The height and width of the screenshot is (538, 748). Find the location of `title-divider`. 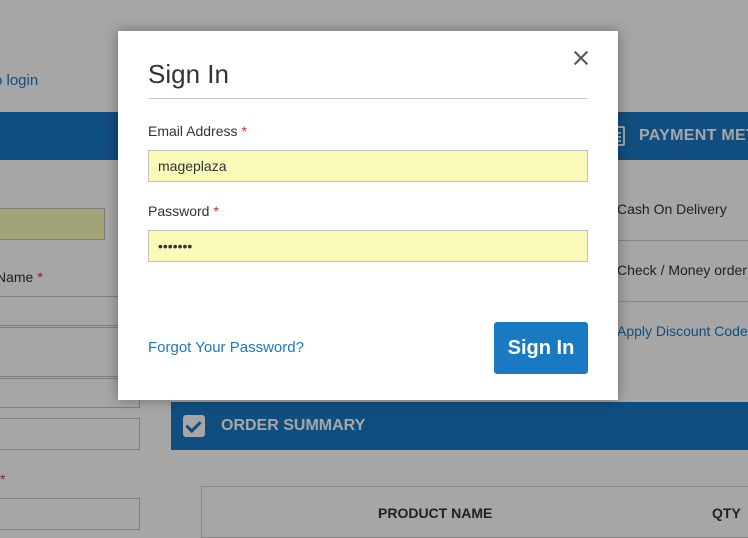

title-divider is located at coordinates (368, 98).